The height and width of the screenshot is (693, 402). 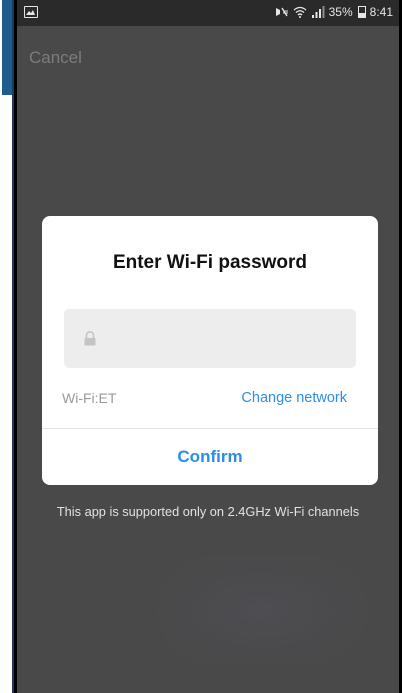 What do you see at coordinates (31, 12) in the screenshot?
I see `gallery-icon` at bounding box center [31, 12].